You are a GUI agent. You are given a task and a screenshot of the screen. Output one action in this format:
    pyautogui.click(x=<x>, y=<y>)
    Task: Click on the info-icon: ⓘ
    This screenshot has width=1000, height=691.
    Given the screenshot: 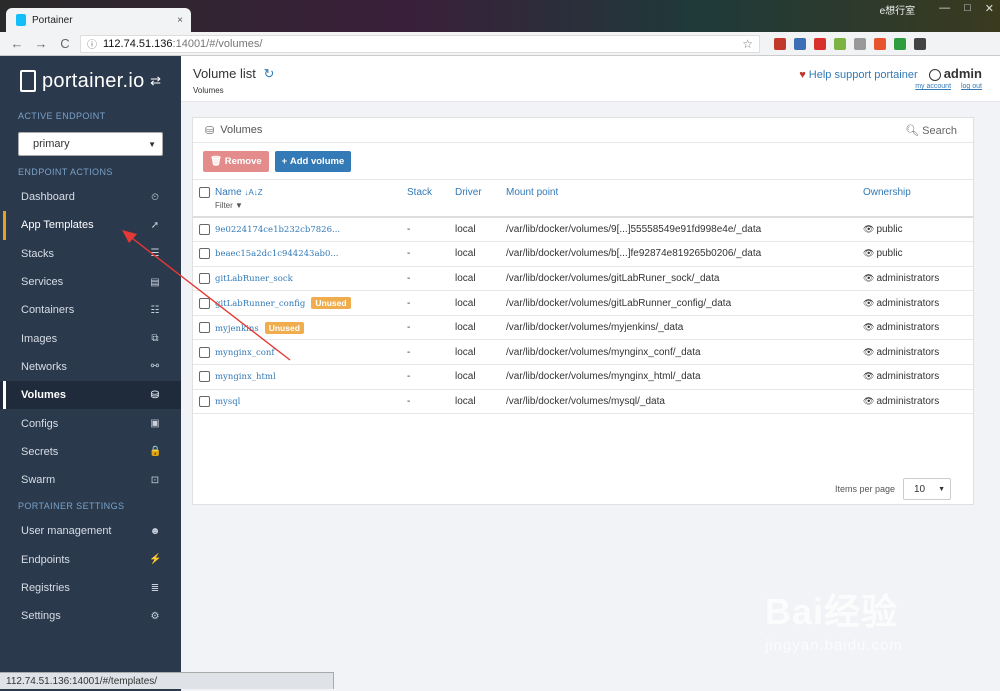 What is the action you would take?
    pyautogui.click(x=92, y=43)
    